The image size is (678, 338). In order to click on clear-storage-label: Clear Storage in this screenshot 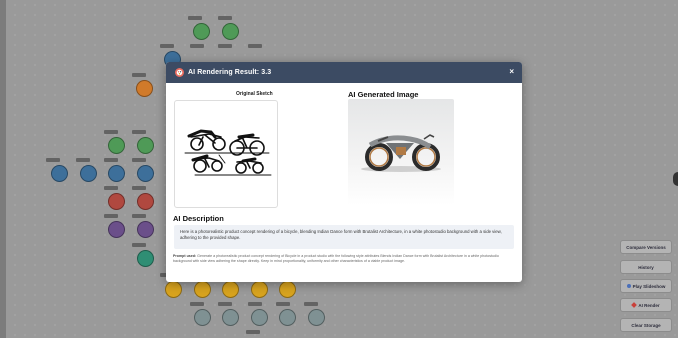, I will do `click(646, 325)`.